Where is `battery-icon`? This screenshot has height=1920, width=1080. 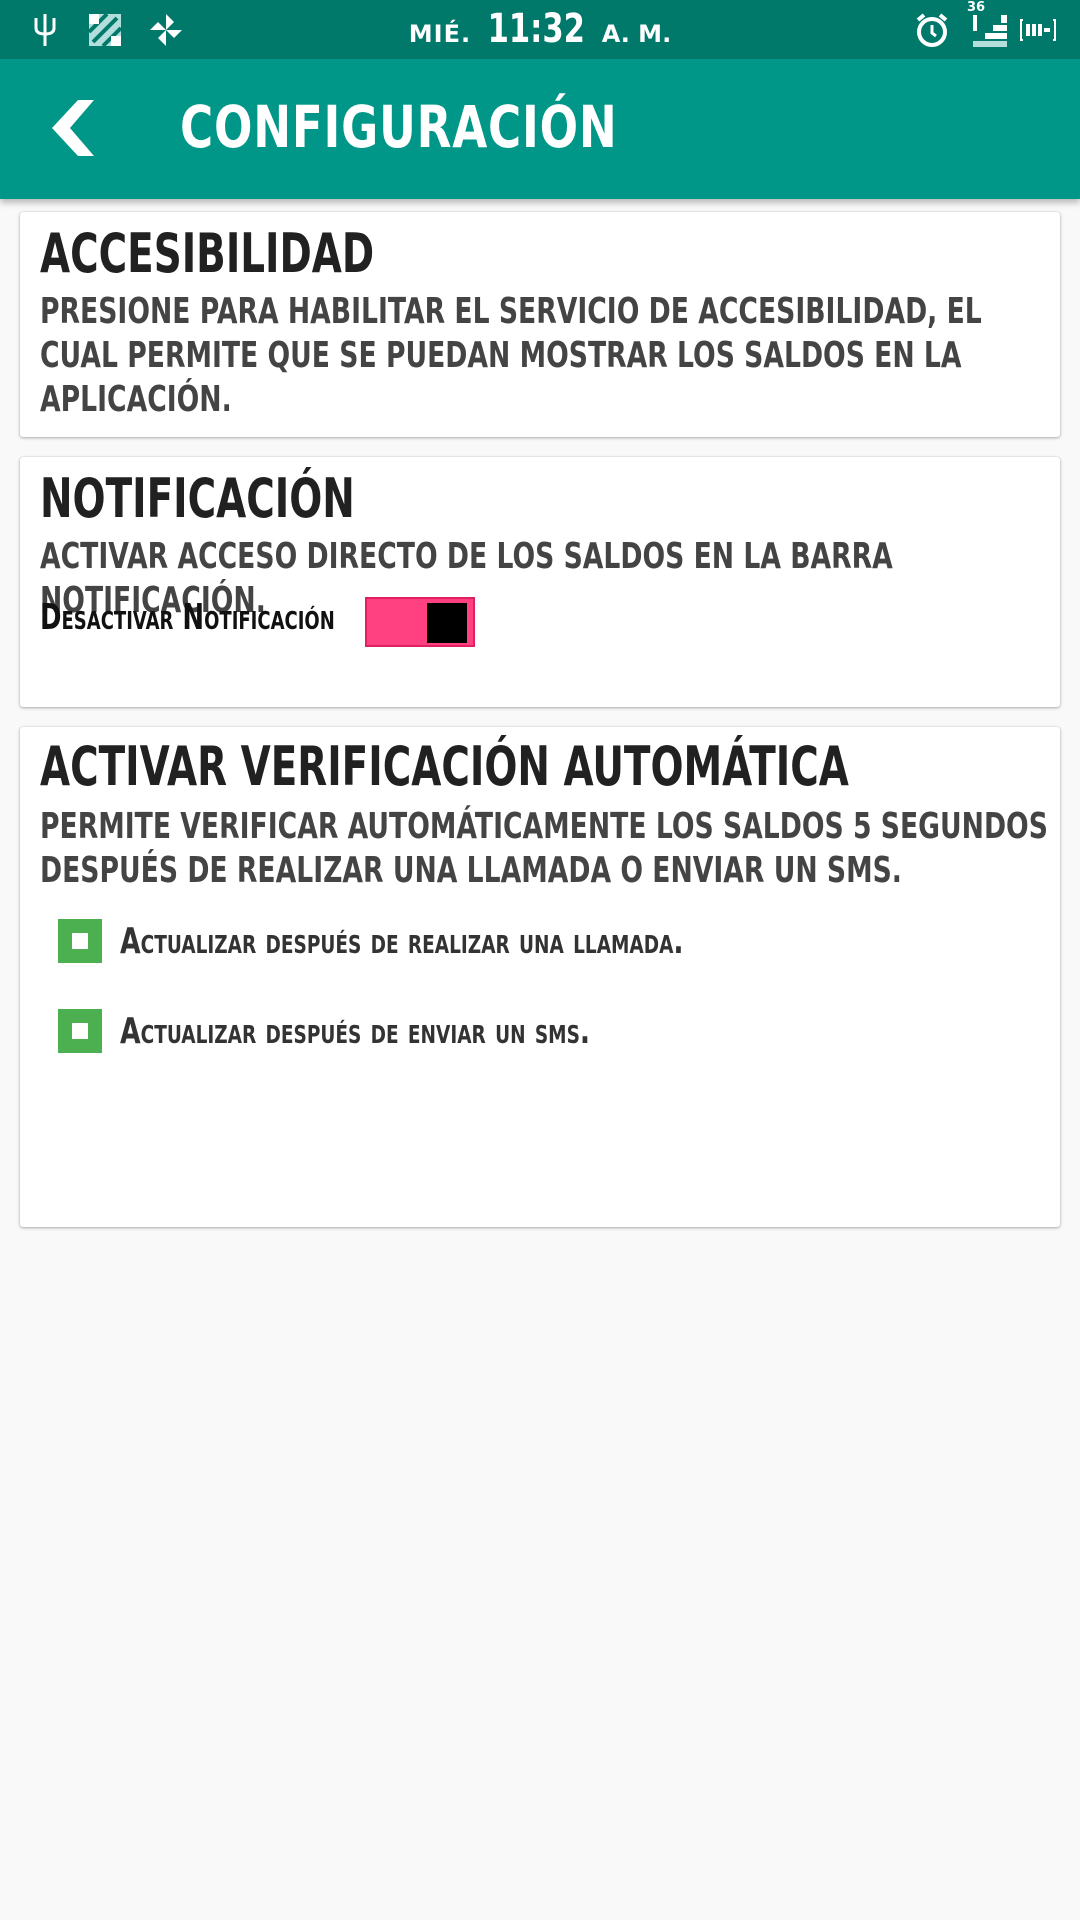 battery-icon is located at coordinates (1038, 30).